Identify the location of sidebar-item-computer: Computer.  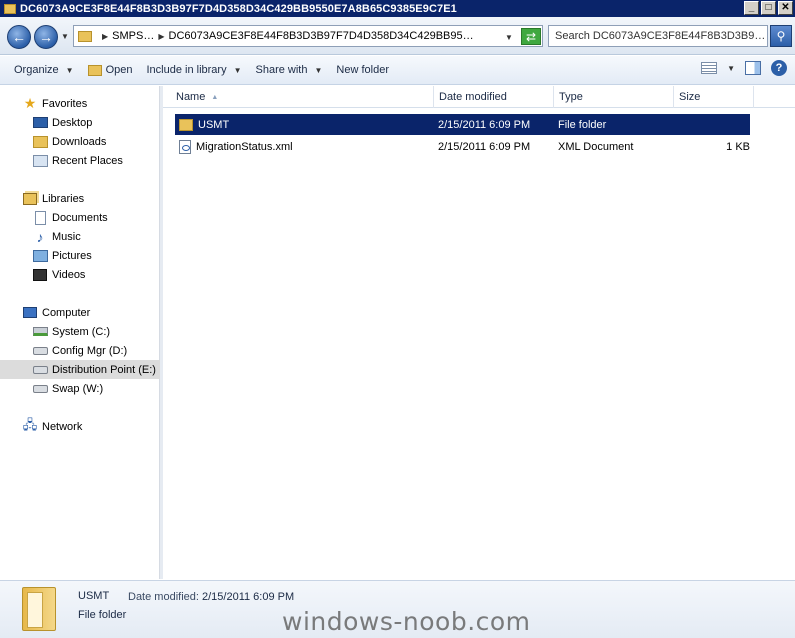
(80, 312).